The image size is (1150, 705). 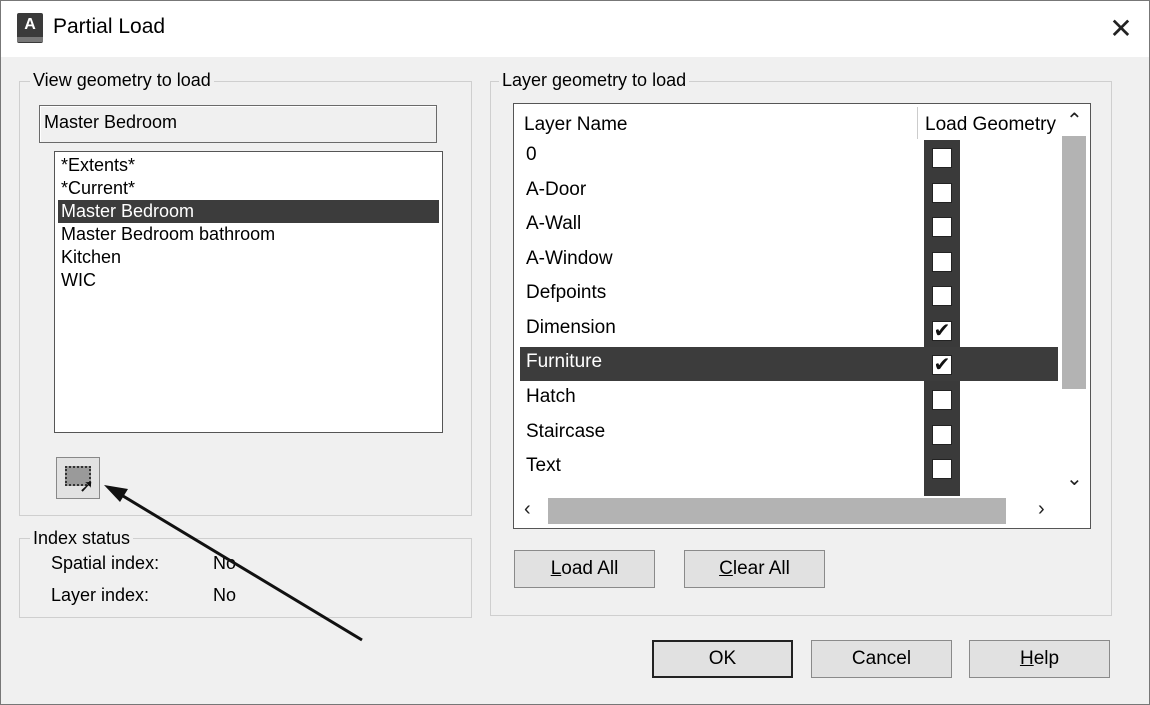 I want to click on spatial-index-label: Spatial index:, so click(x=105, y=563).